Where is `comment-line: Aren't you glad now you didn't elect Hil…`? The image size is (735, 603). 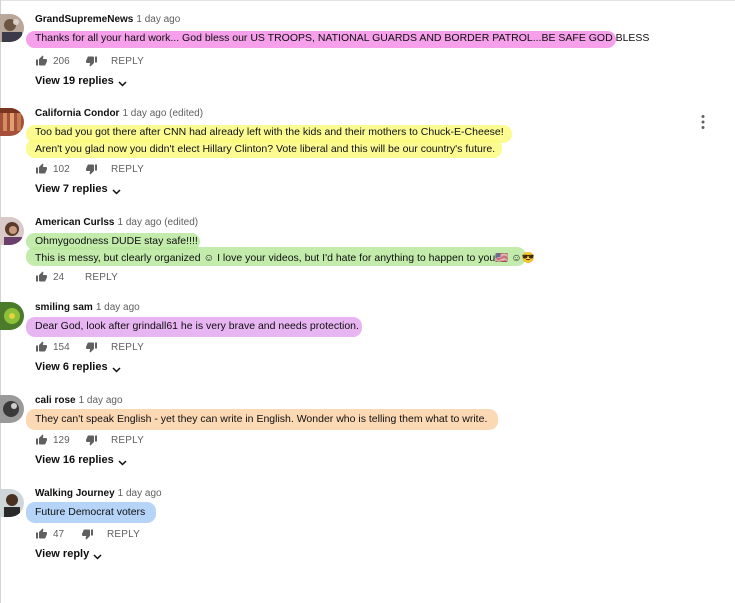 comment-line: Aren't you glad now you didn't elect Hil… is located at coordinates (265, 149).